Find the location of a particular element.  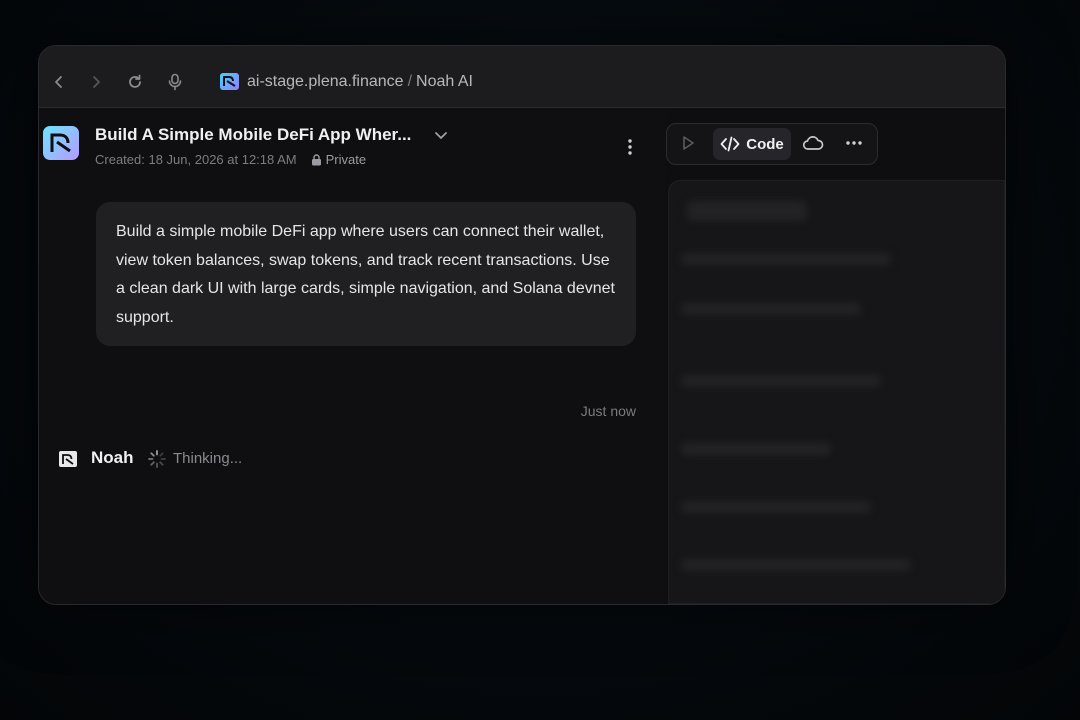

message-timestamp: Just now is located at coordinates (608, 411).